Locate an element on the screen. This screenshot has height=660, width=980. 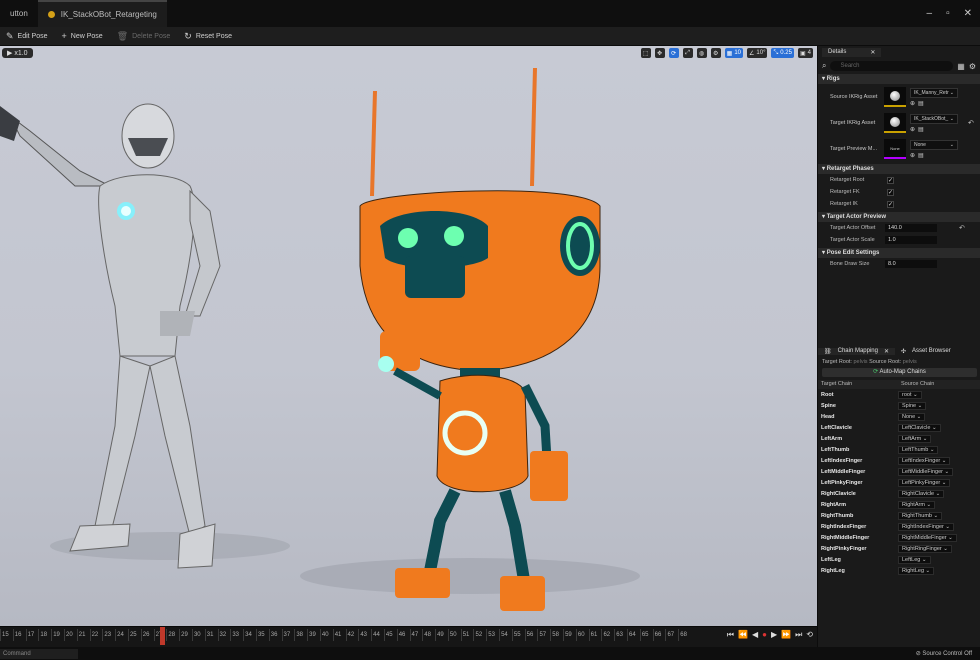
gear-icon: ⚙ is located at coordinates (972, 66).